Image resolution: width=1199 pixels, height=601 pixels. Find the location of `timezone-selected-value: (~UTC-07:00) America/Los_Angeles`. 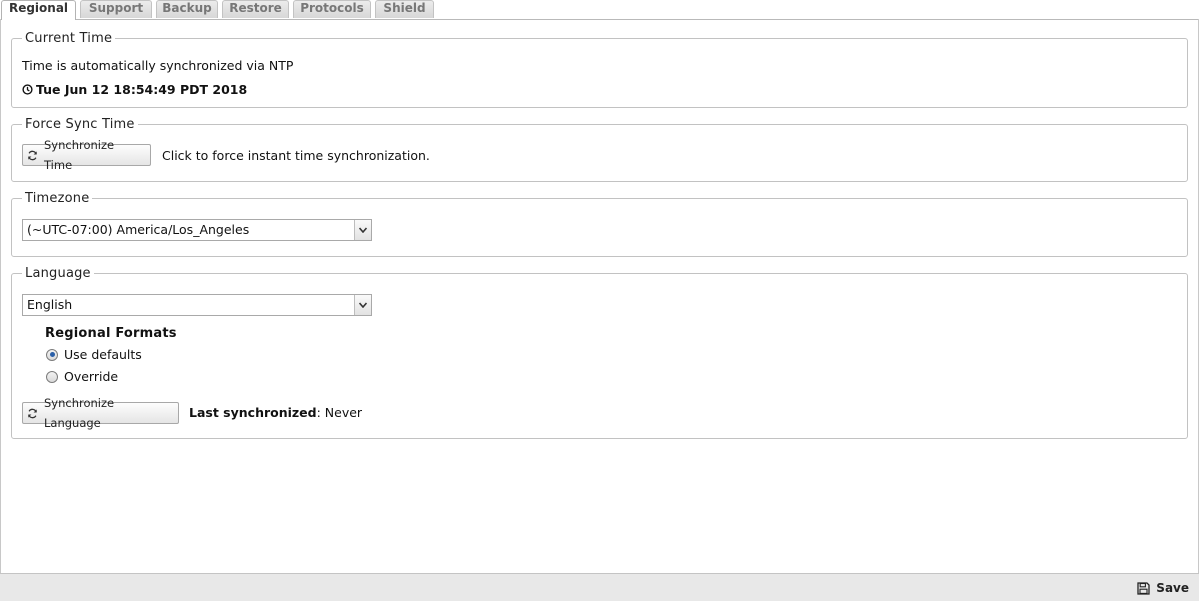

timezone-selected-value: (~UTC-07:00) America/Los_Angeles is located at coordinates (138, 229).